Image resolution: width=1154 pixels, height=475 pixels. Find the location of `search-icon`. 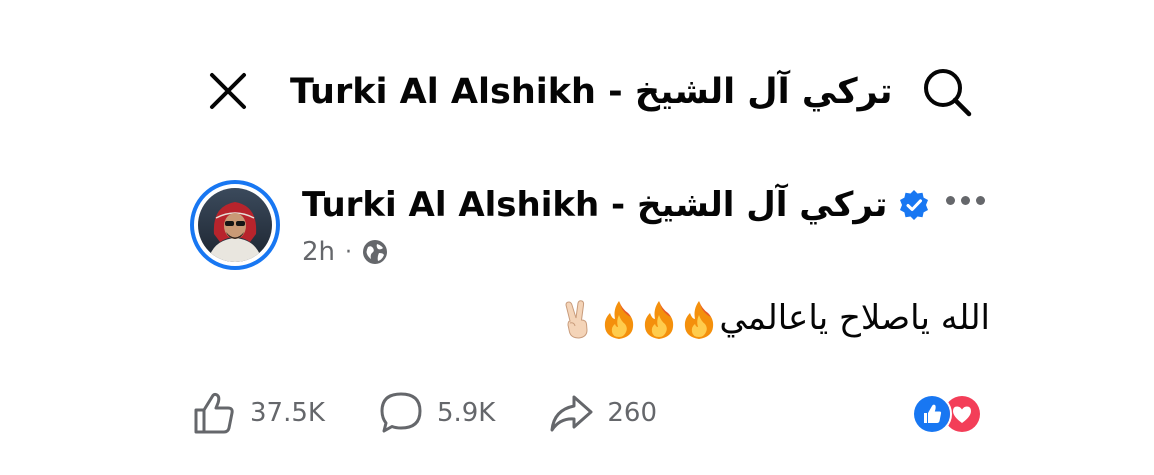

search-icon is located at coordinates (948, 93).